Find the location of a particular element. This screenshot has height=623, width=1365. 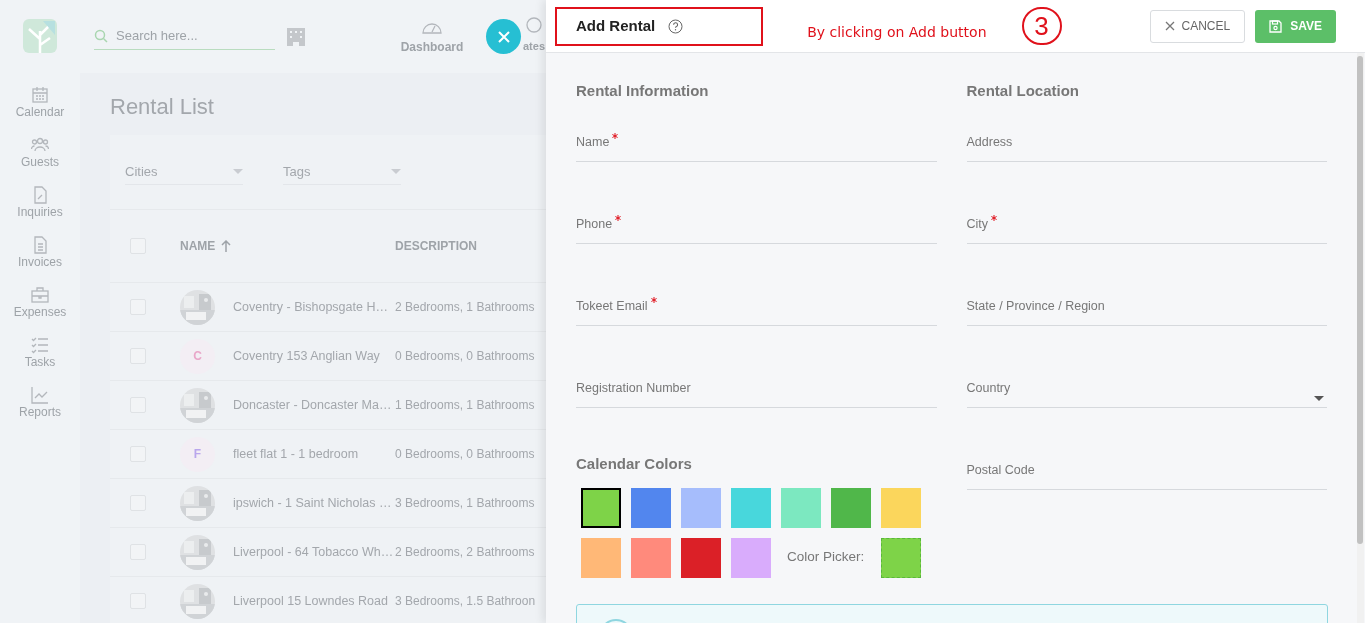

table-row: ipswich - 1 Saint Nicholas … 3 Bedrooms, 1 Bathrooms is located at coordinates (328, 503).